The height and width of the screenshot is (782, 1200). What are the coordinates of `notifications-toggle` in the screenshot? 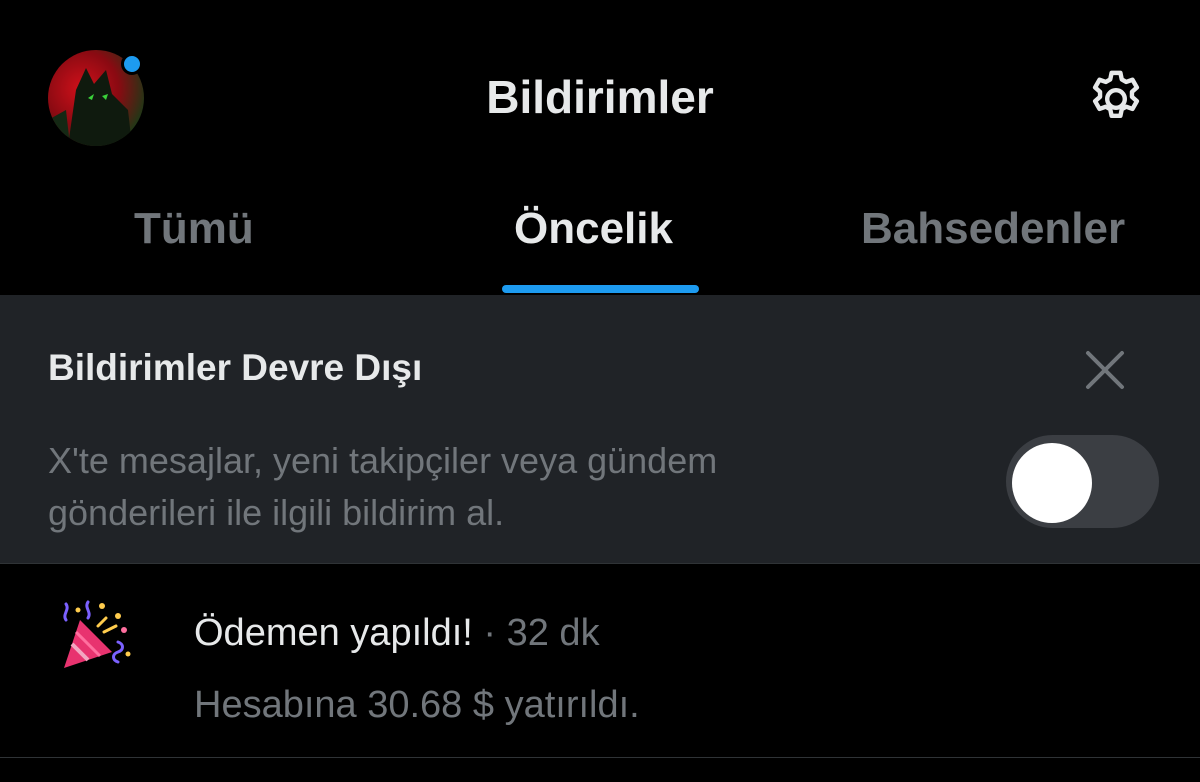 It's located at (1082, 481).